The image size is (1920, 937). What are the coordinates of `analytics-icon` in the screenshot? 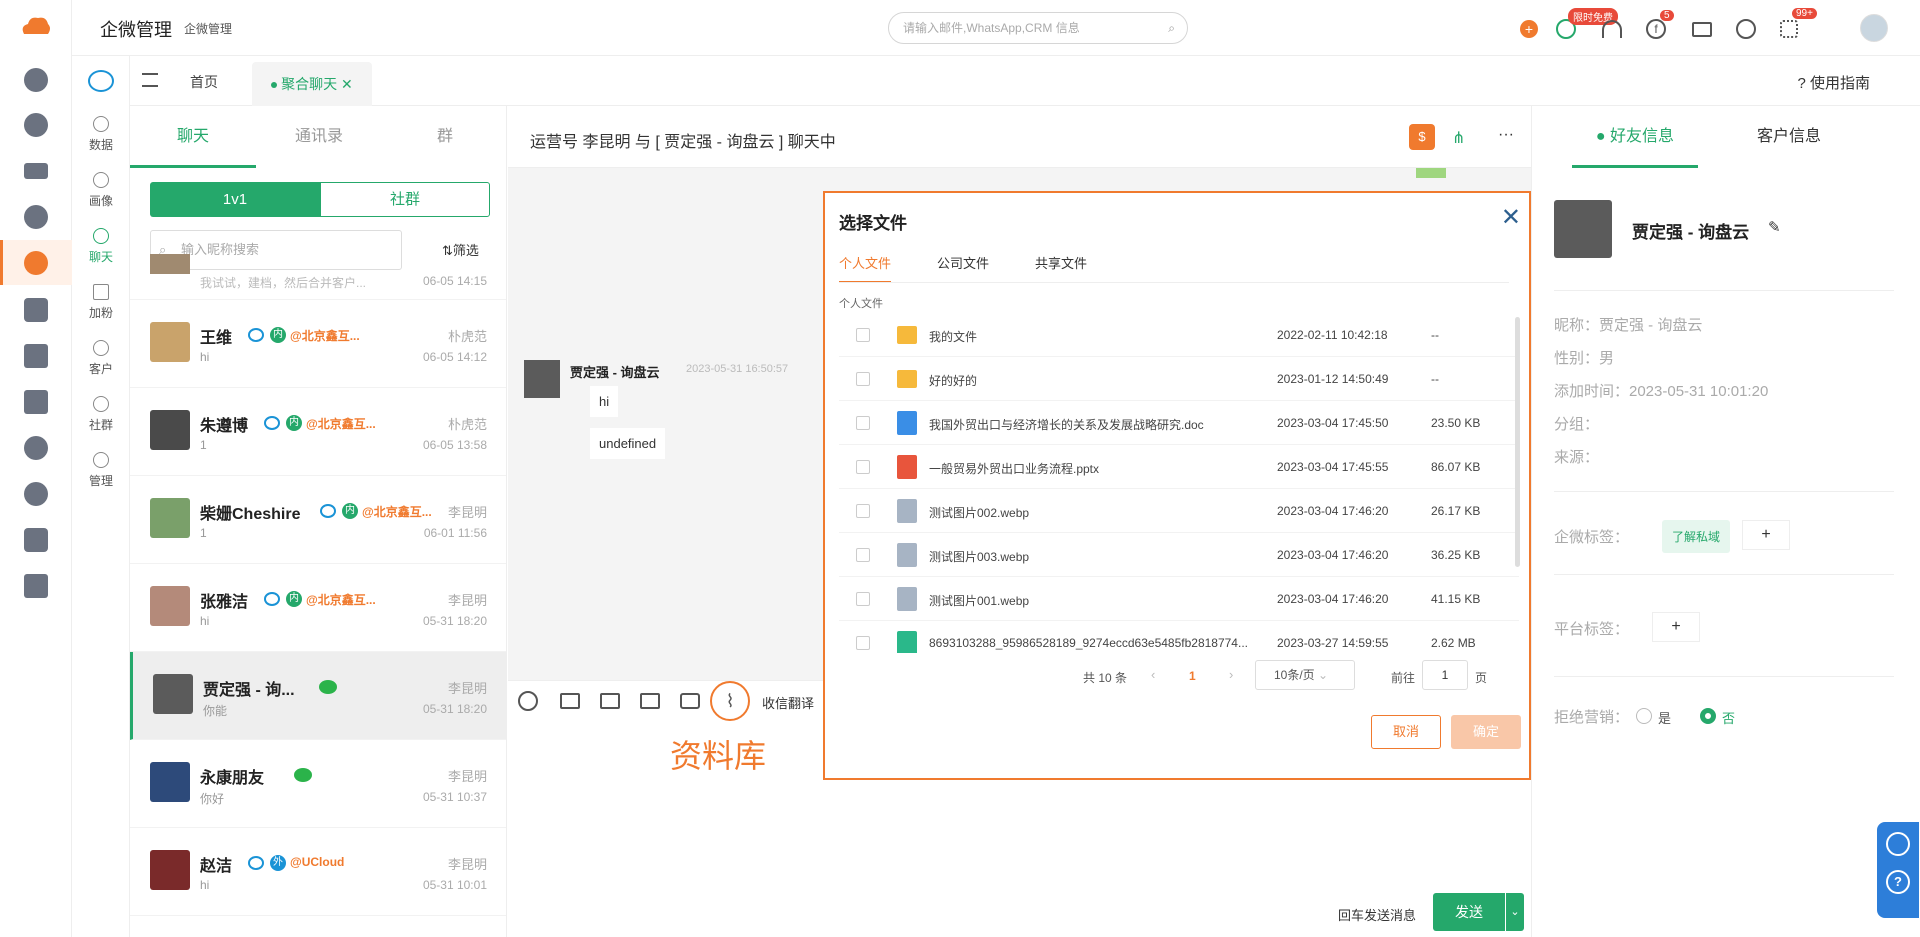 It's located at (36, 586).